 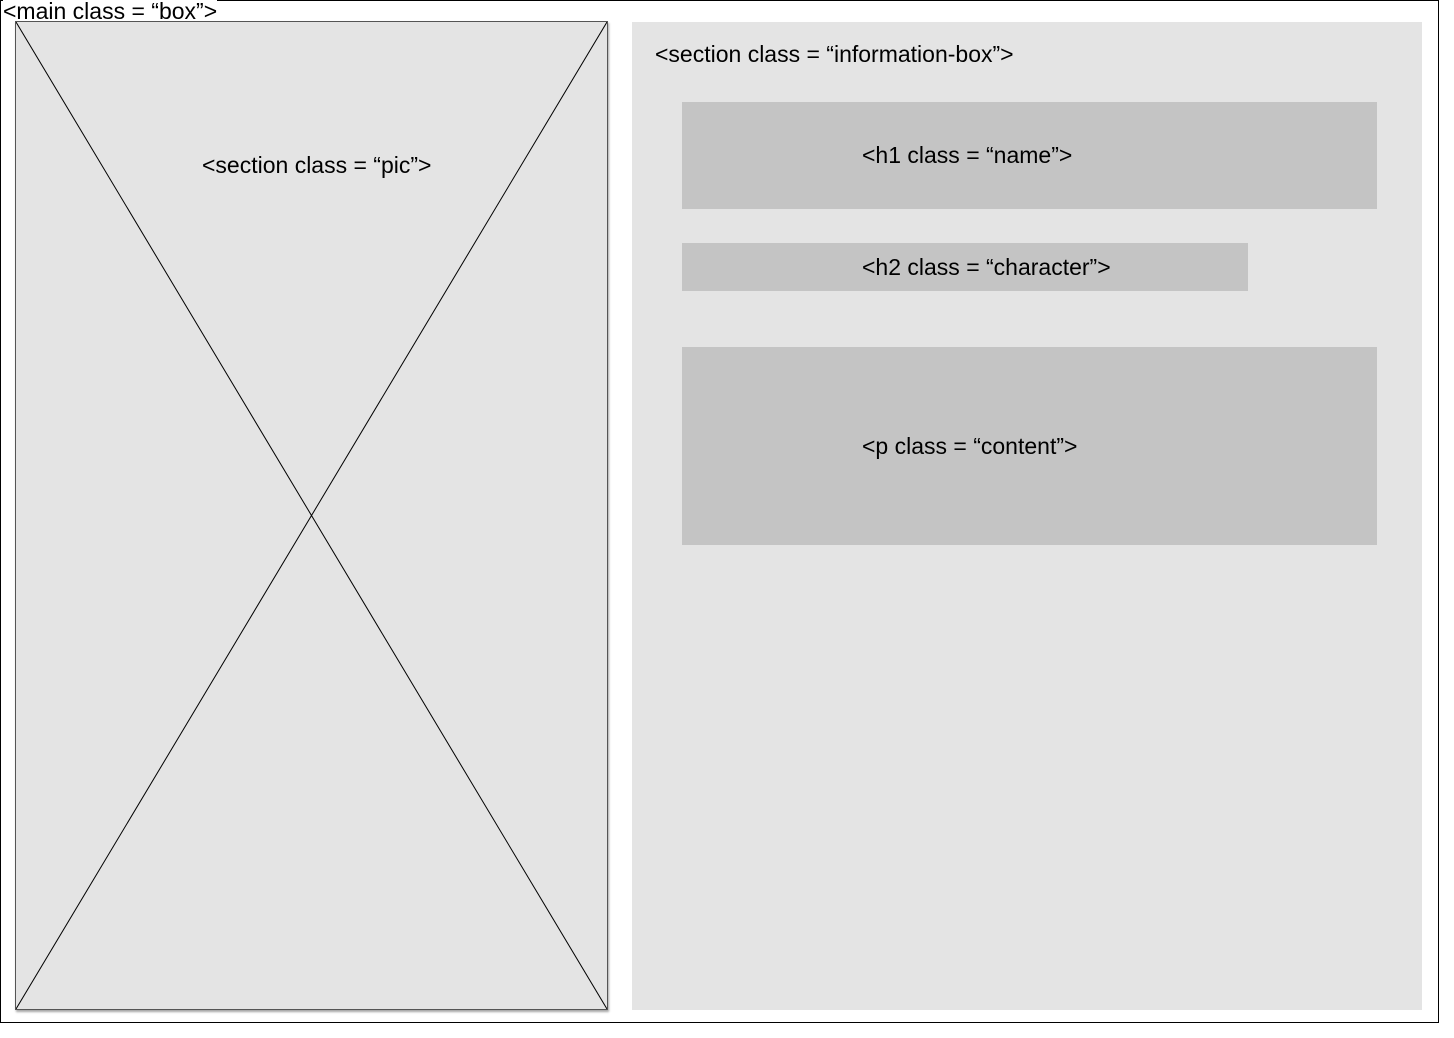 What do you see at coordinates (970, 446) in the screenshot?
I see `content-paragraph-label: <p class = “content”>` at bounding box center [970, 446].